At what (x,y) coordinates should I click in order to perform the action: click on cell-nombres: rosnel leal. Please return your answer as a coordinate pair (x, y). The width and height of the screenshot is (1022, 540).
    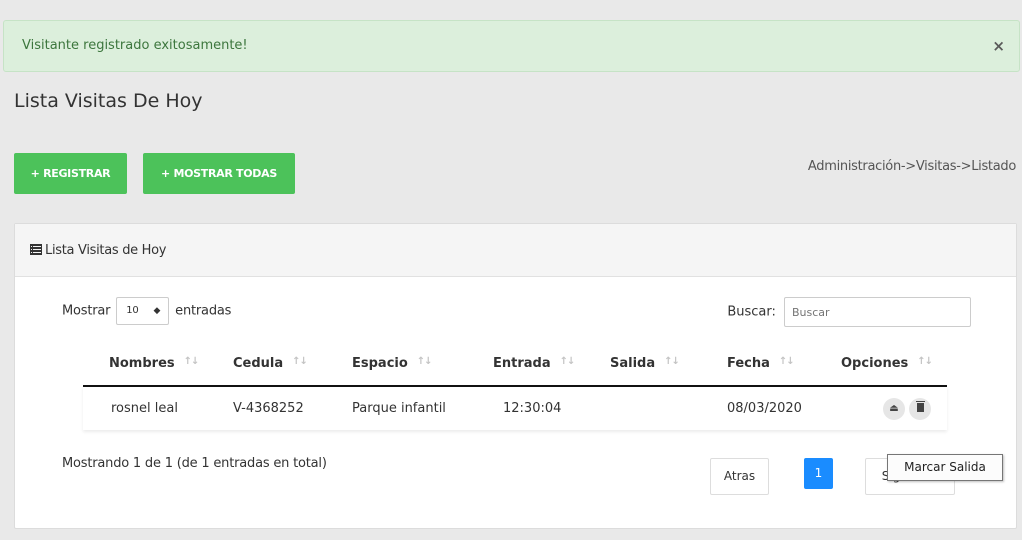
    Looking at the image, I should click on (144, 408).